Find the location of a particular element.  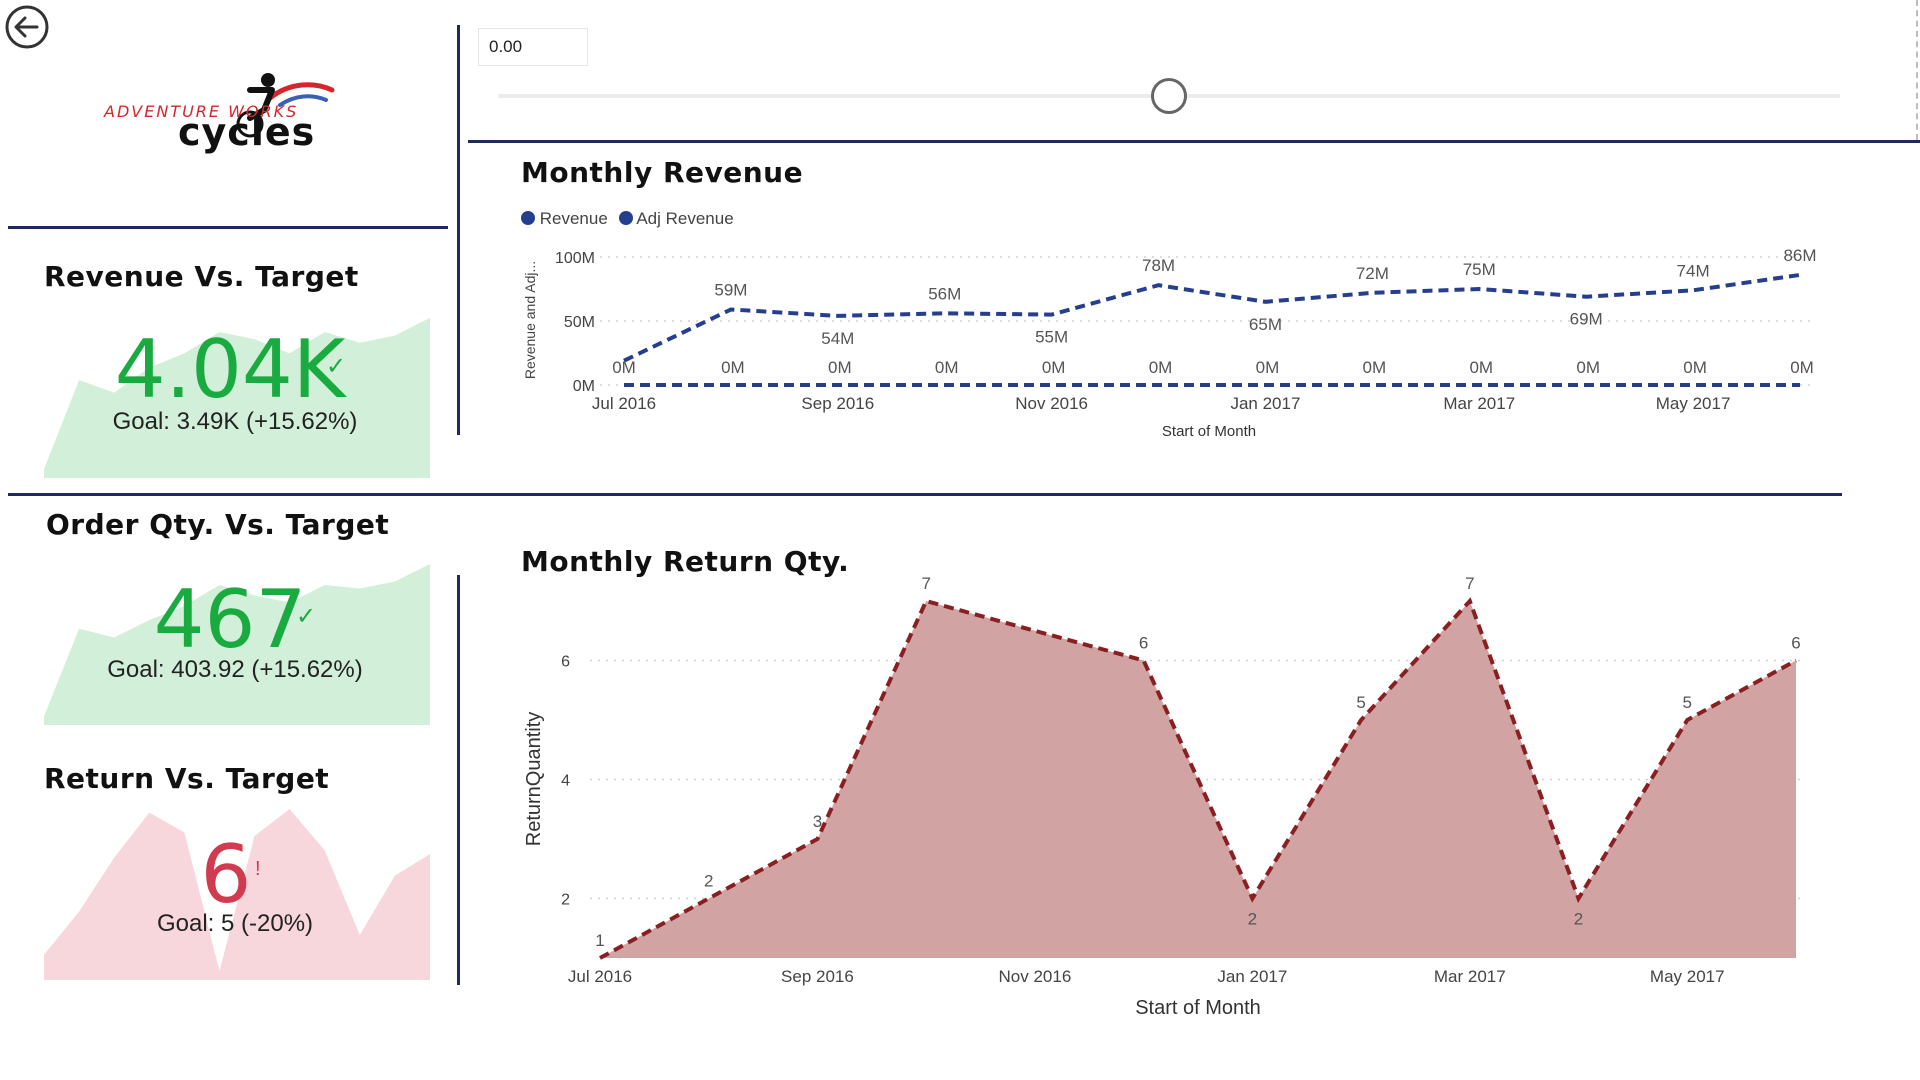

returns-y-axis-label: ReturnQuantity is located at coordinates (534, 779).